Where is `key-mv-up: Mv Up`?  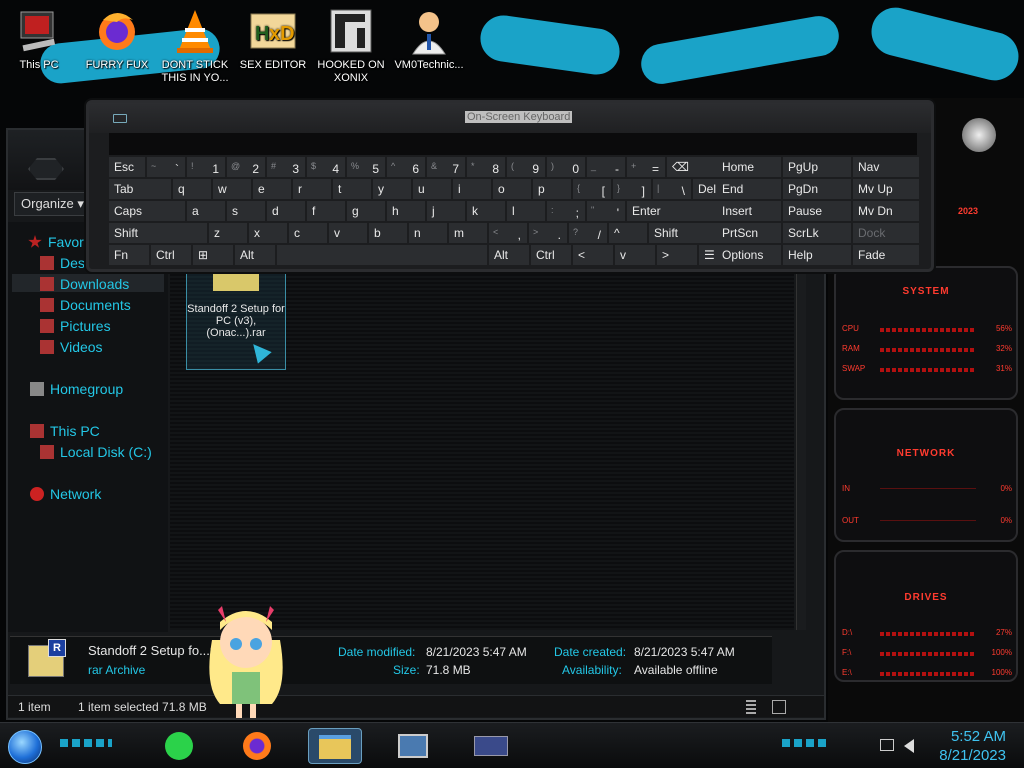 key-mv-up: Mv Up is located at coordinates (886, 189).